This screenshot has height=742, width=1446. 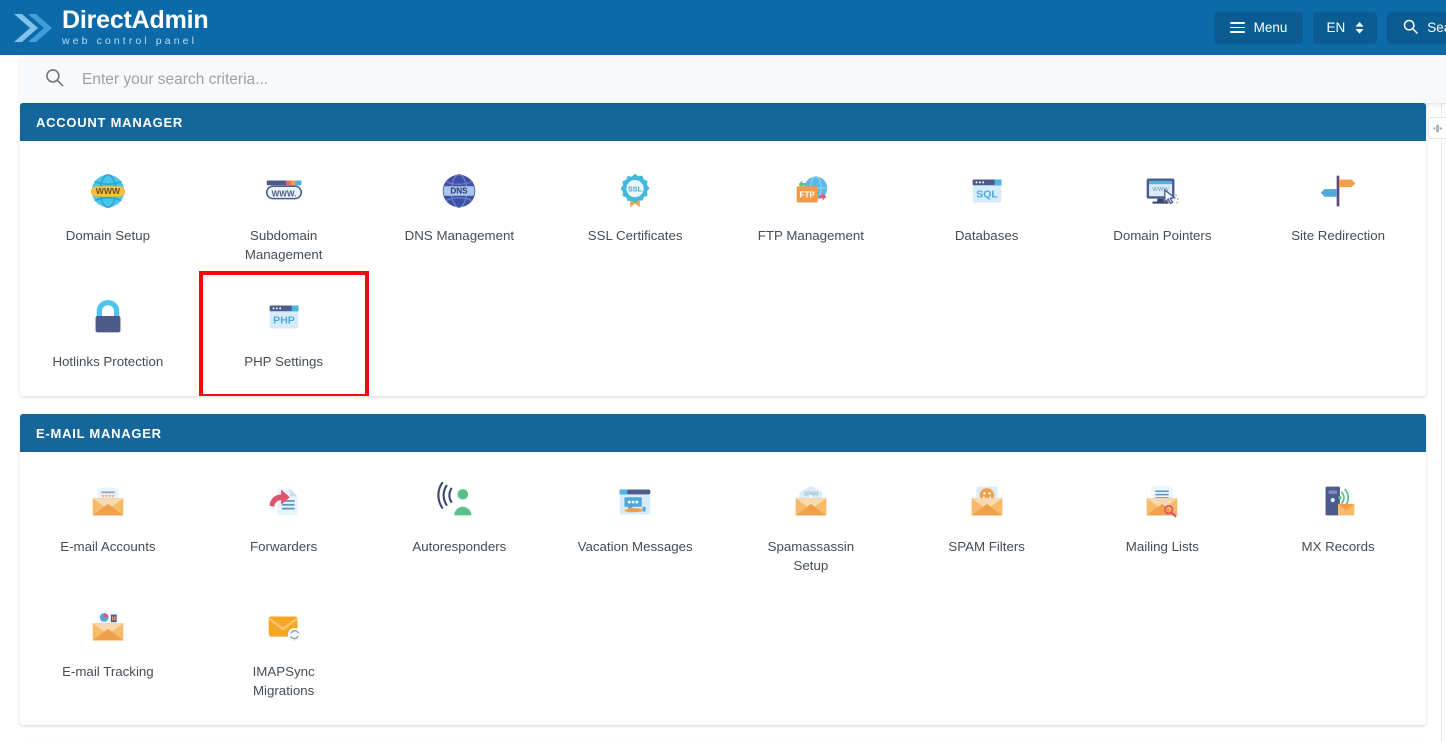 What do you see at coordinates (108, 317) in the screenshot?
I see `padlock-icon` at bounding box center [108, 317].